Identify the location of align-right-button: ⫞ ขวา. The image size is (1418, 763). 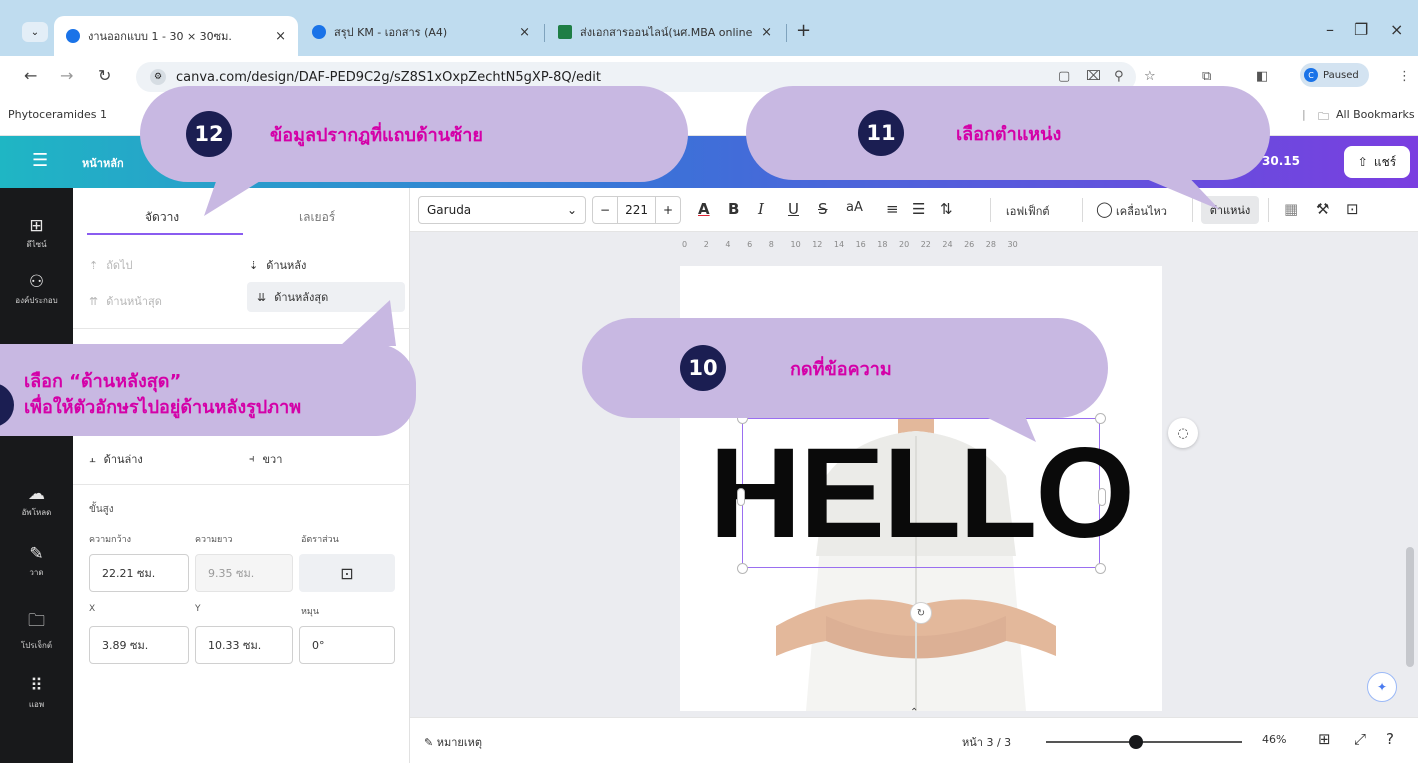
(265, 459).